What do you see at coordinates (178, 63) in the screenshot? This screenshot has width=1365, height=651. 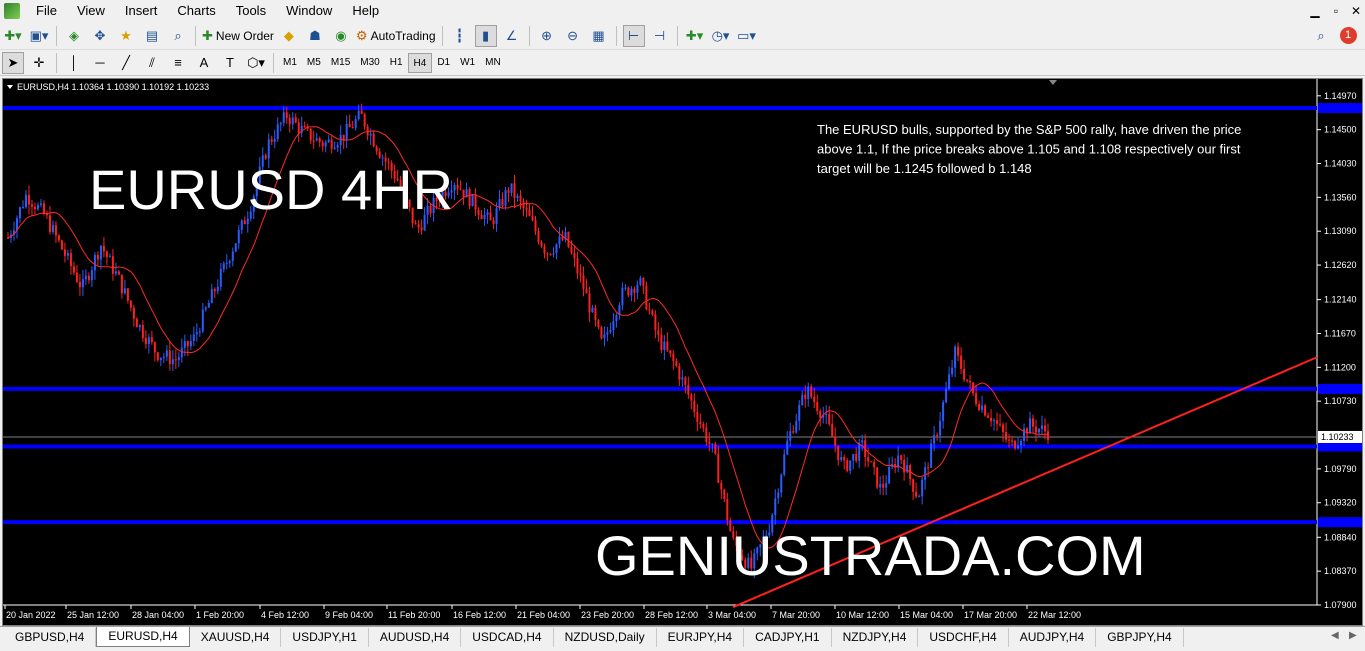 I see `fibonacci-icon: ≡` at bounding box center [178, 63].